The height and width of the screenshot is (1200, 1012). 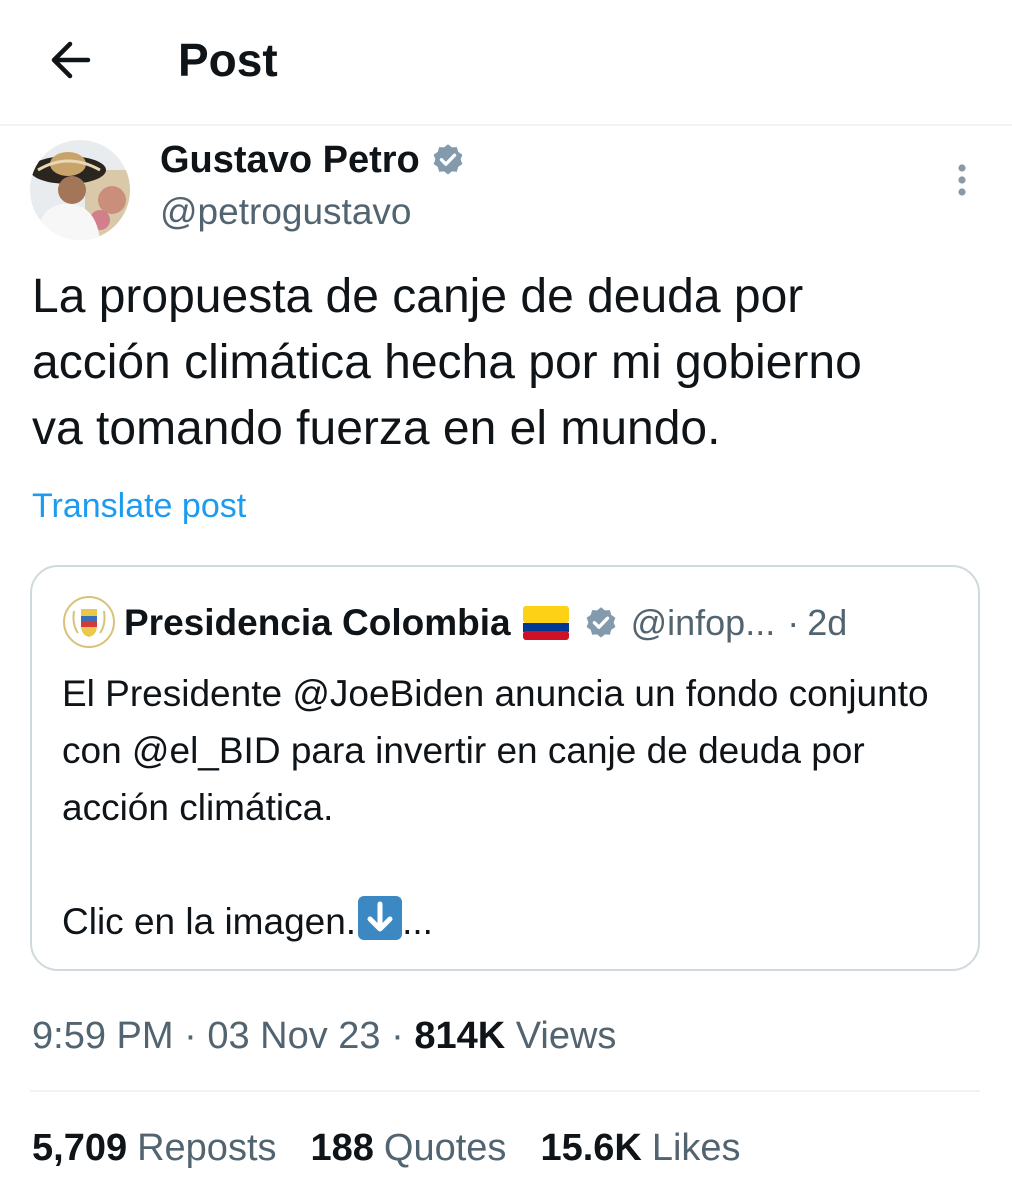 I want to click on views-count: 814K, so click(x=460, y=1036).